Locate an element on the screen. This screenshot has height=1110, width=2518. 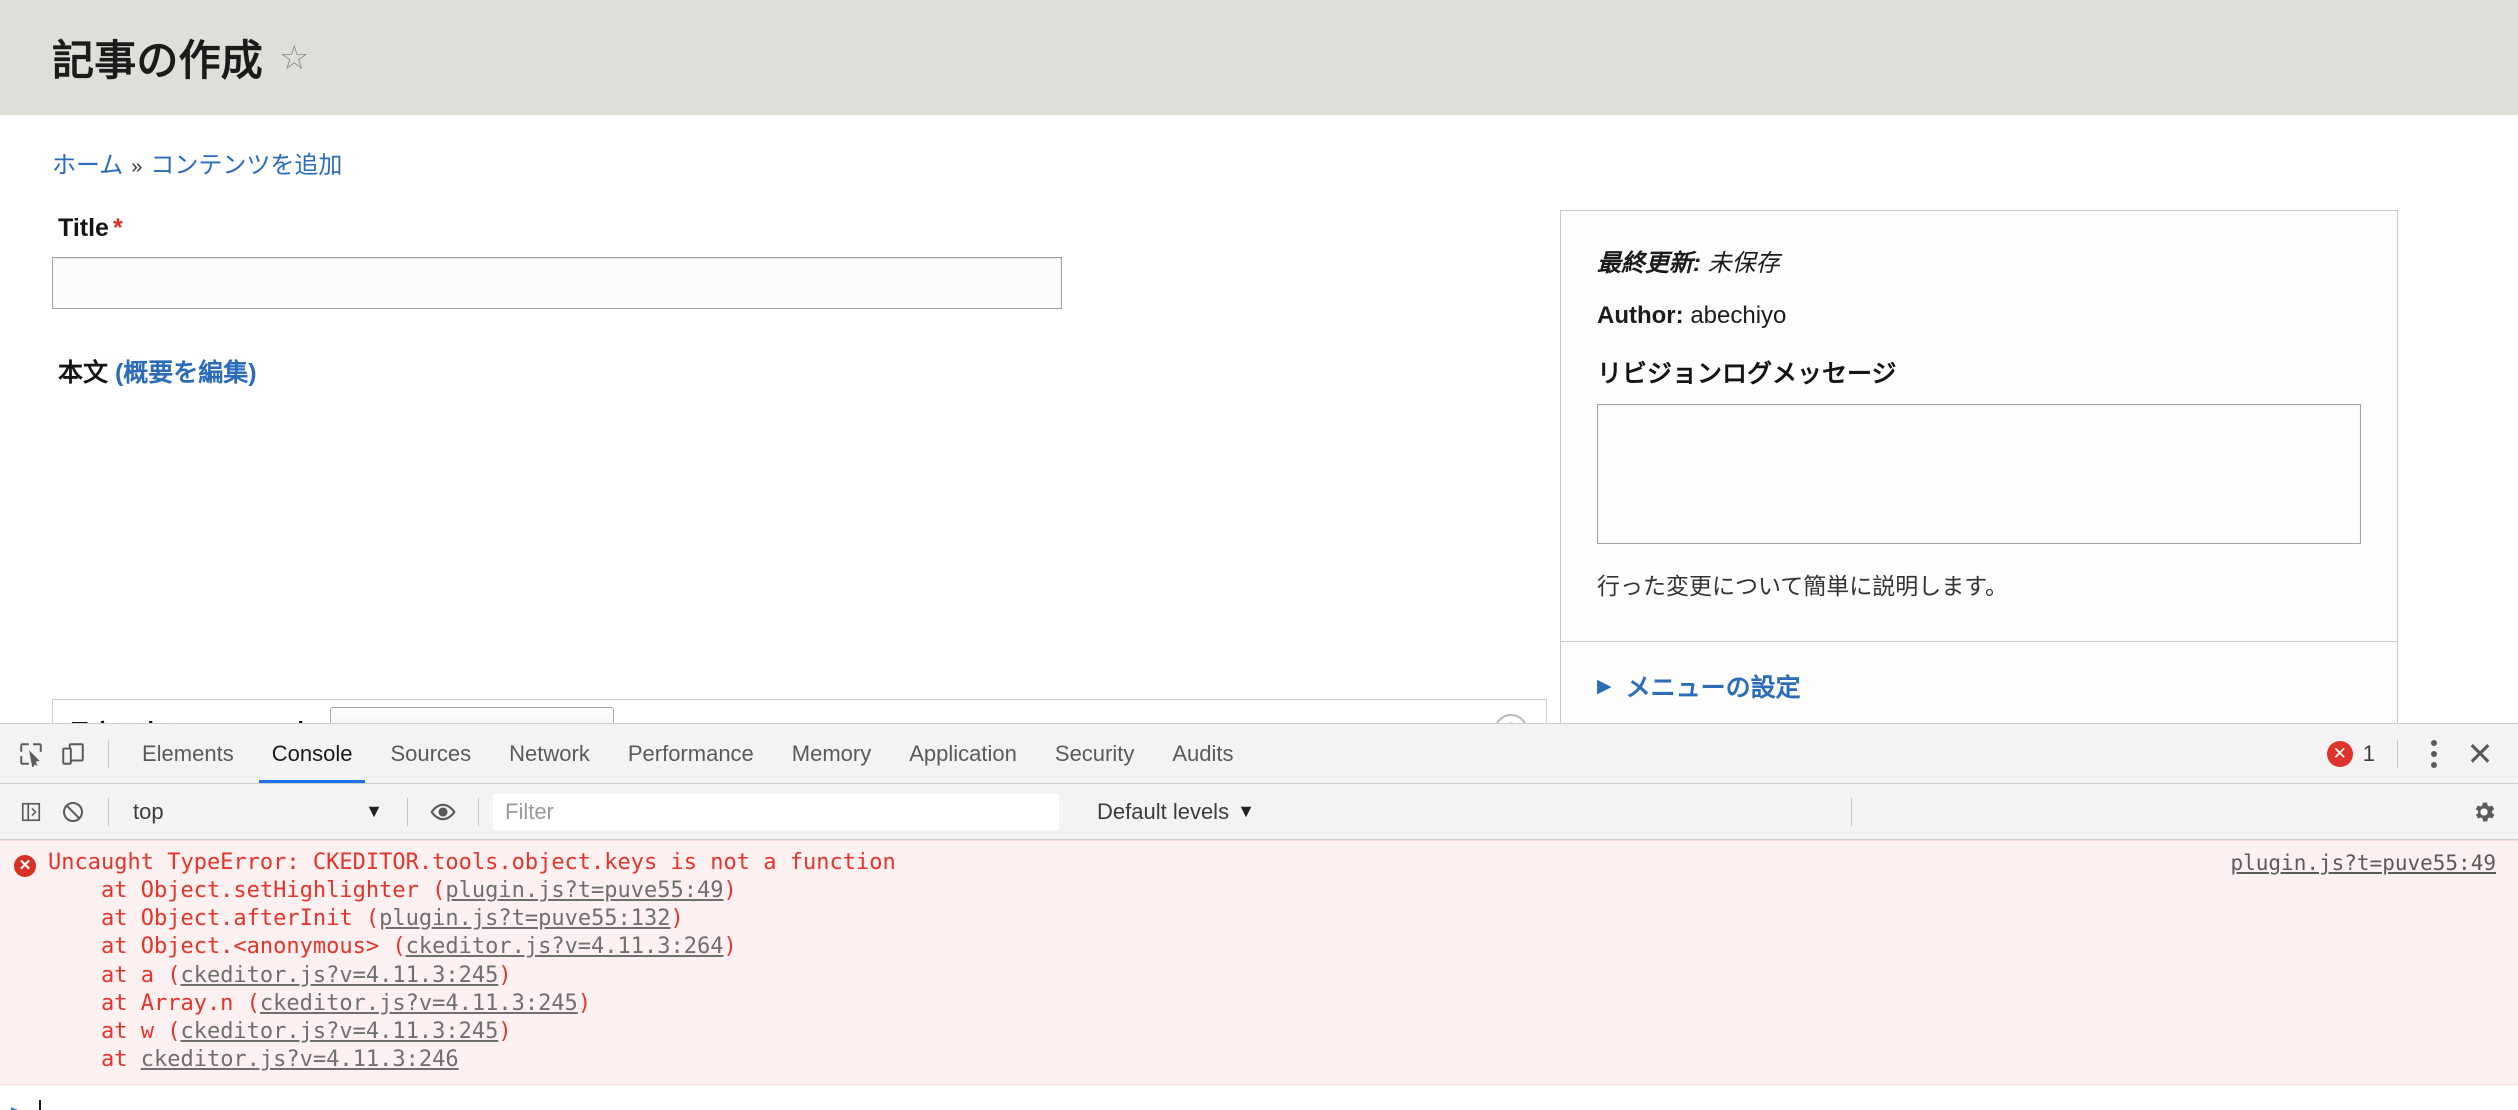
live-expression-icon is located at coordinates (443, 812).